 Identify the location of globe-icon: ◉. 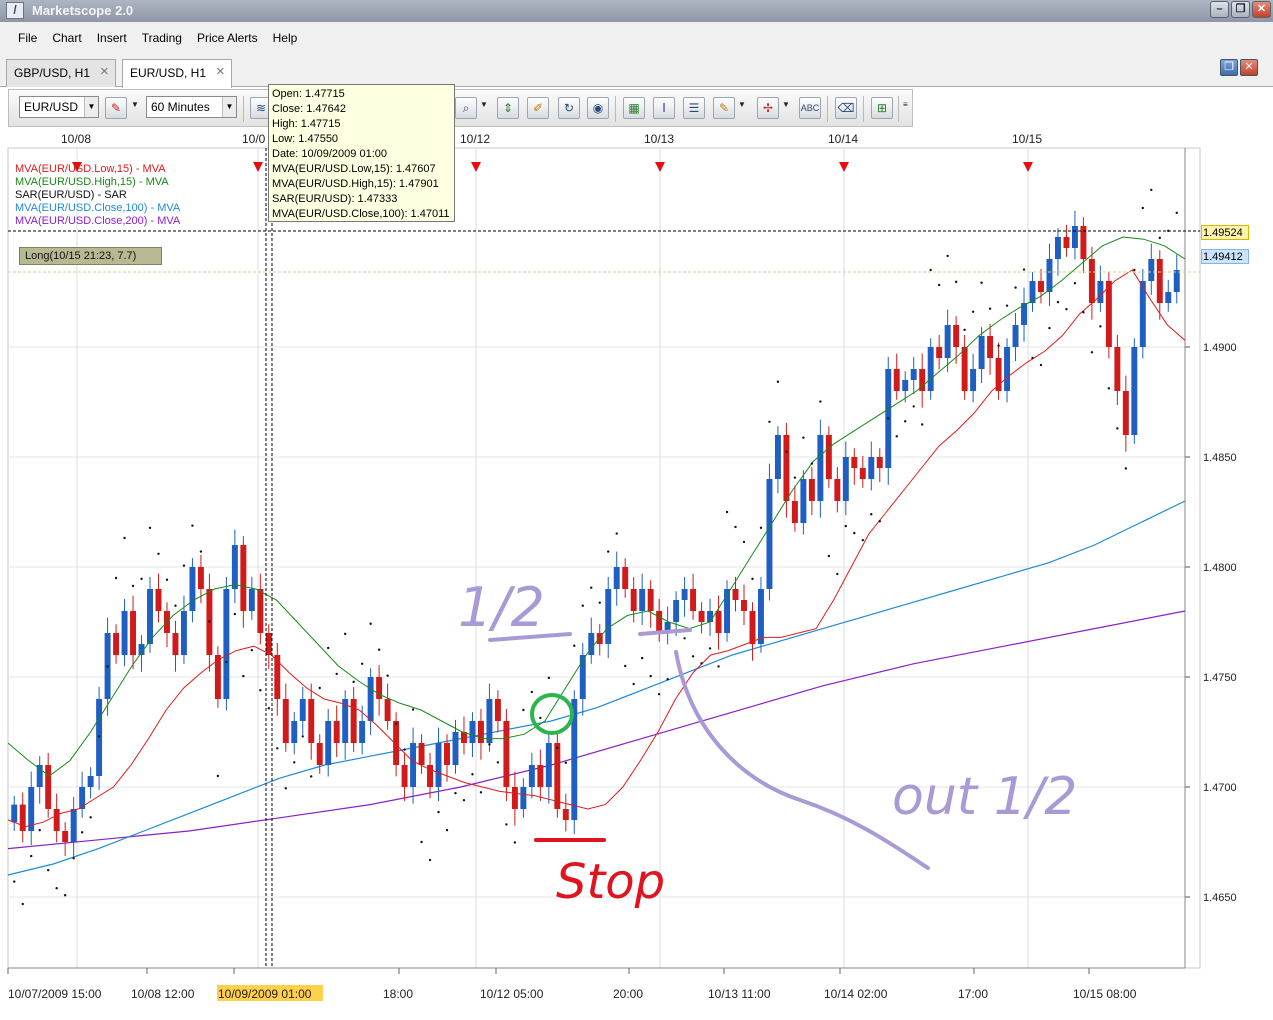
(598, 108).